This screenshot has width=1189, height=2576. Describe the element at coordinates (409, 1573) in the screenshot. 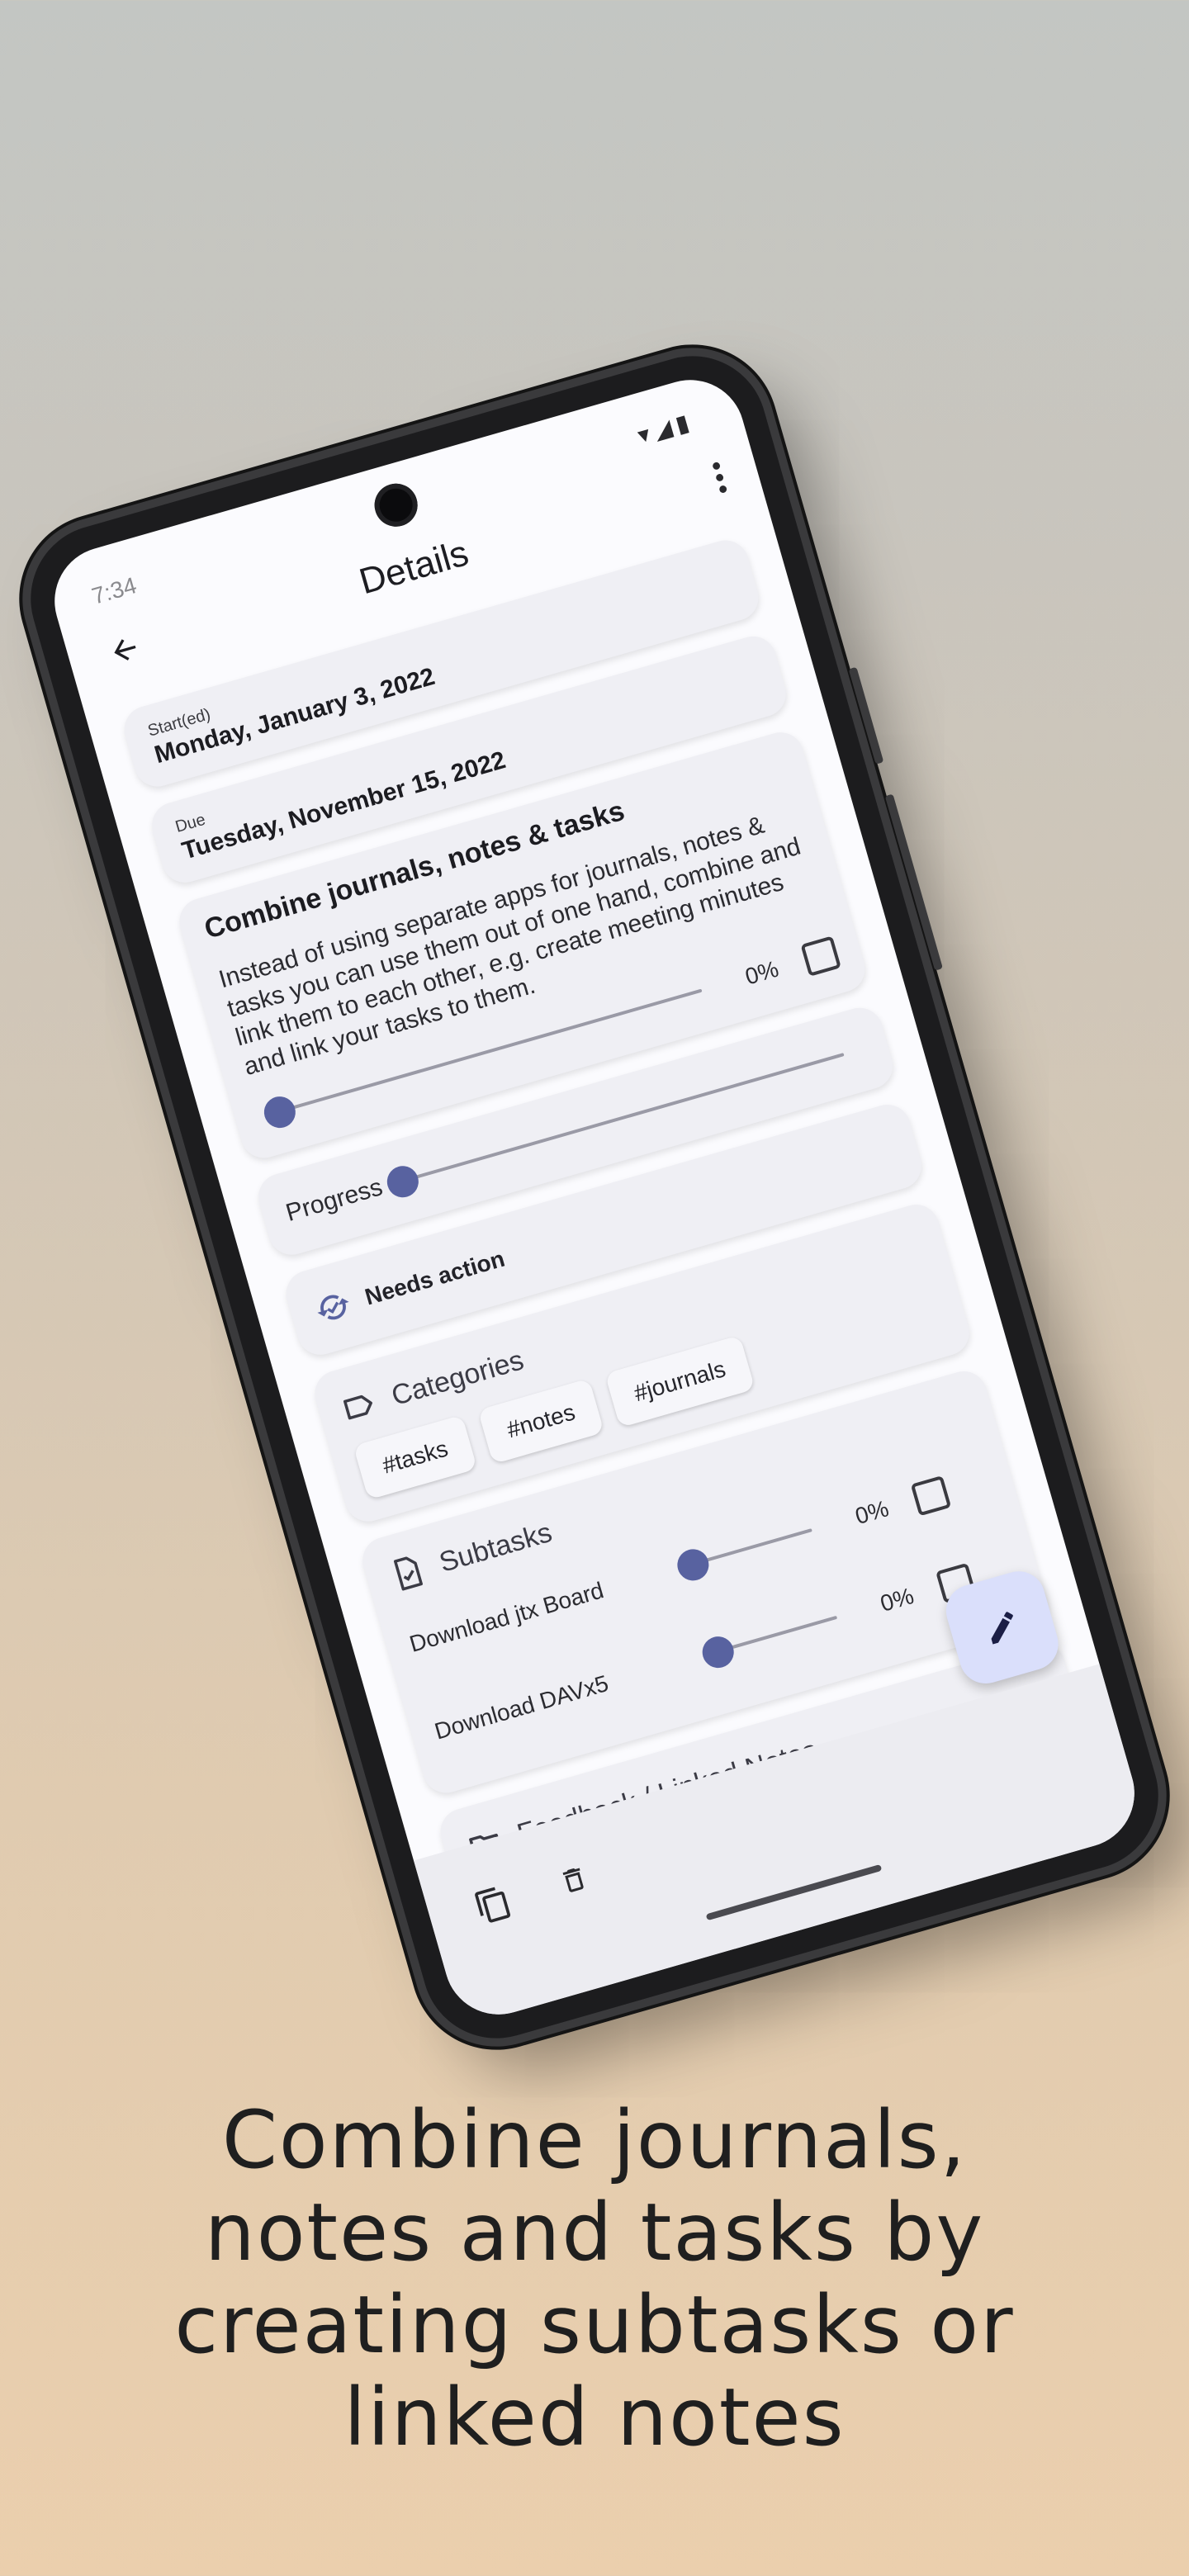

I see `task-file-icon` at that location.